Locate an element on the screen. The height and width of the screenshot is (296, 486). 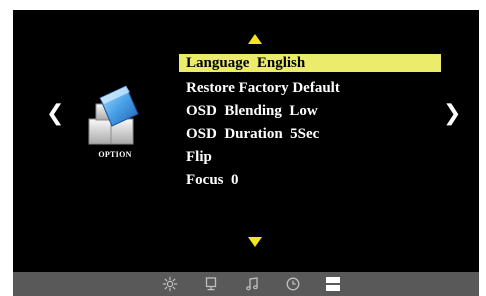
category-label: OPTION is located at coordinates (115, 154).